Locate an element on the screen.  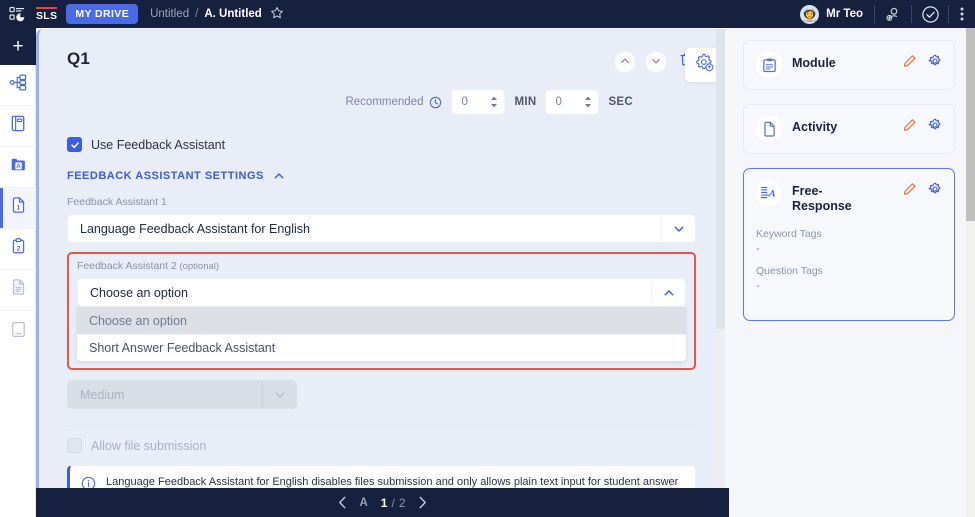
pagination-controls: A 1 / 2 is located at coordinates (382, 503).